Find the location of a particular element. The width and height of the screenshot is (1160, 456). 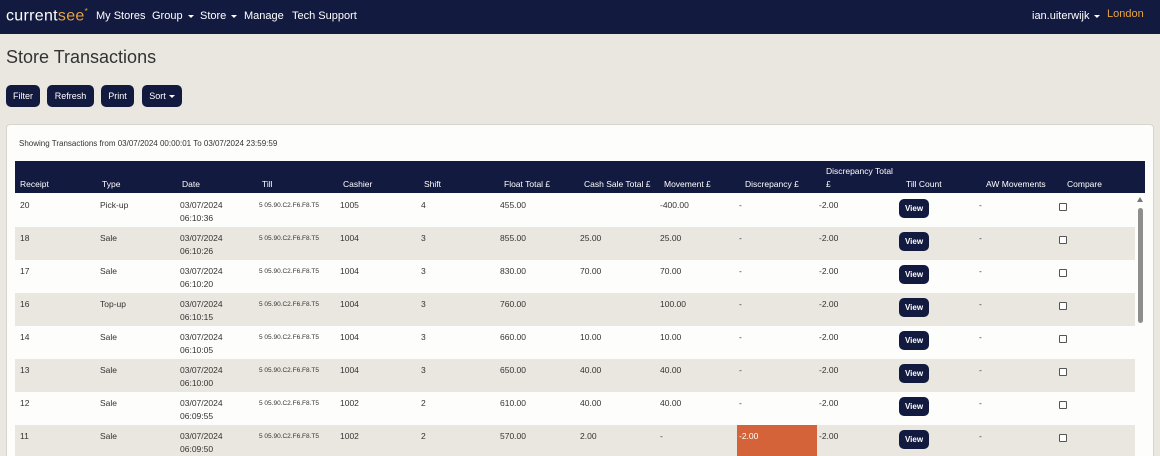

col-aw-movements: AW Movements is located at coordinates (1016, 184).